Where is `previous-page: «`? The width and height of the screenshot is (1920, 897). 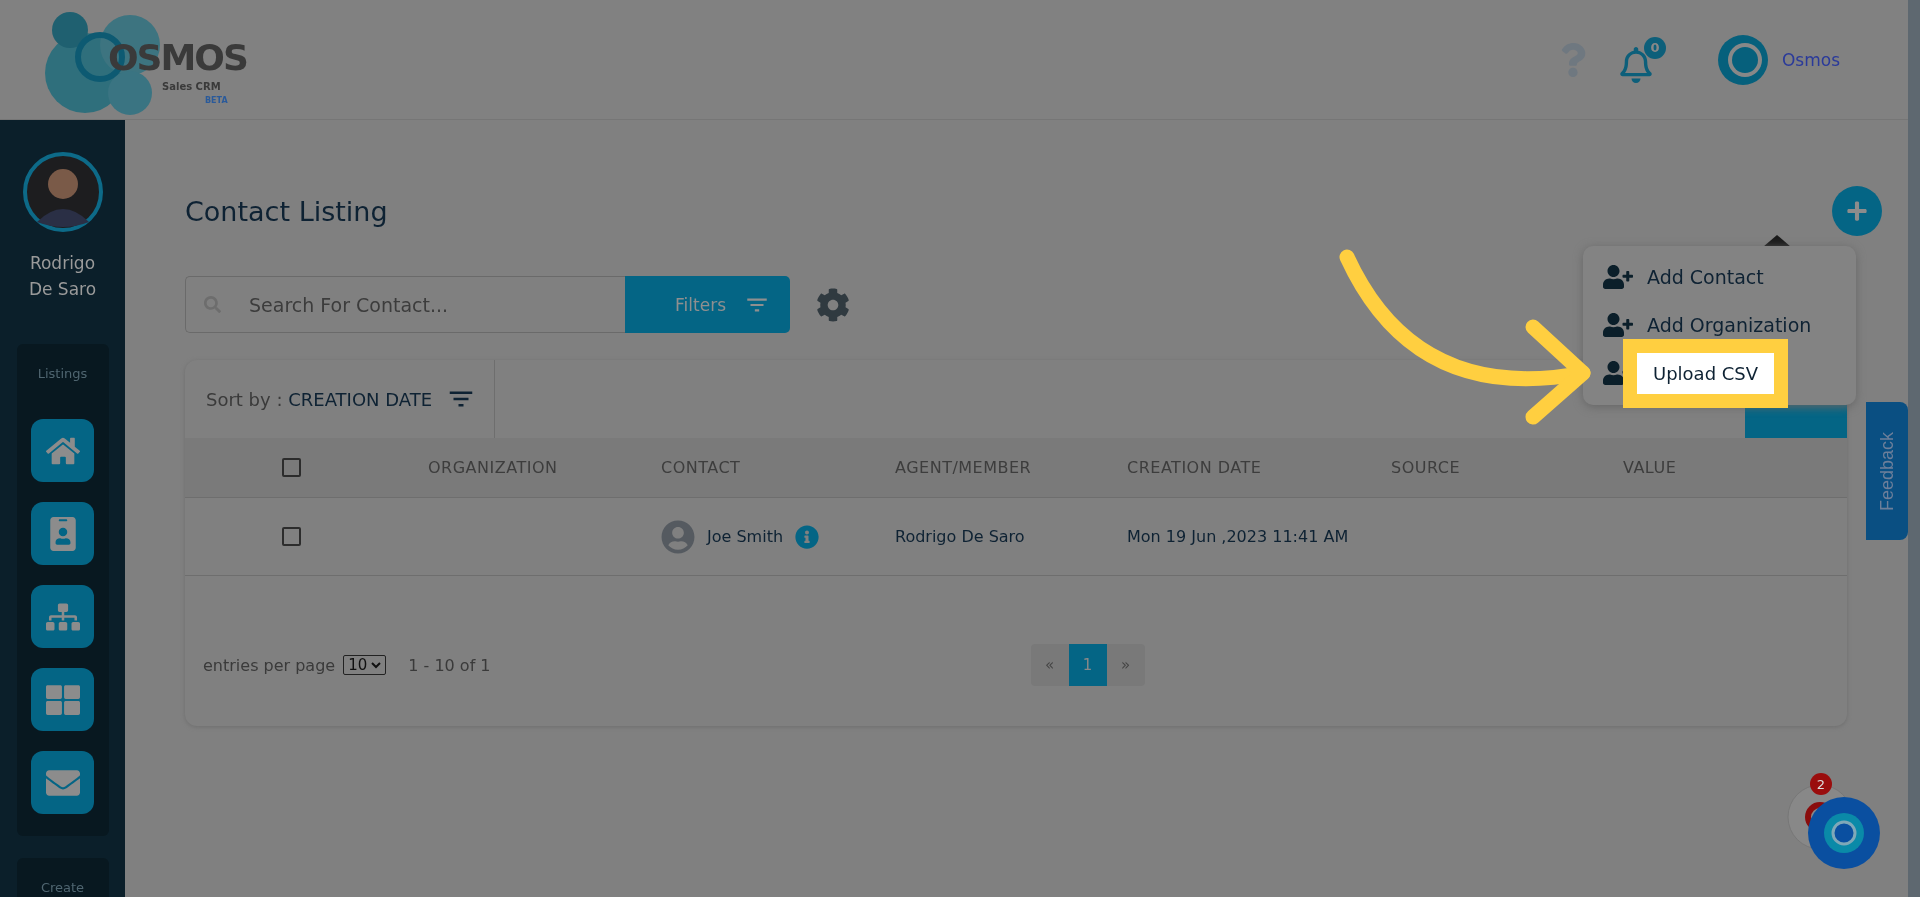 previous-page: « is located at coordinates (1049, 665).